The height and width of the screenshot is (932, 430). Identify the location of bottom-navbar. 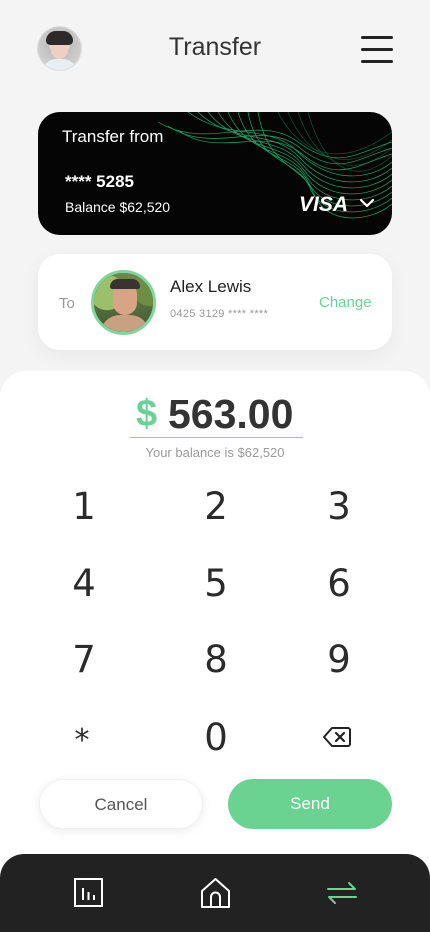
(215, 893).